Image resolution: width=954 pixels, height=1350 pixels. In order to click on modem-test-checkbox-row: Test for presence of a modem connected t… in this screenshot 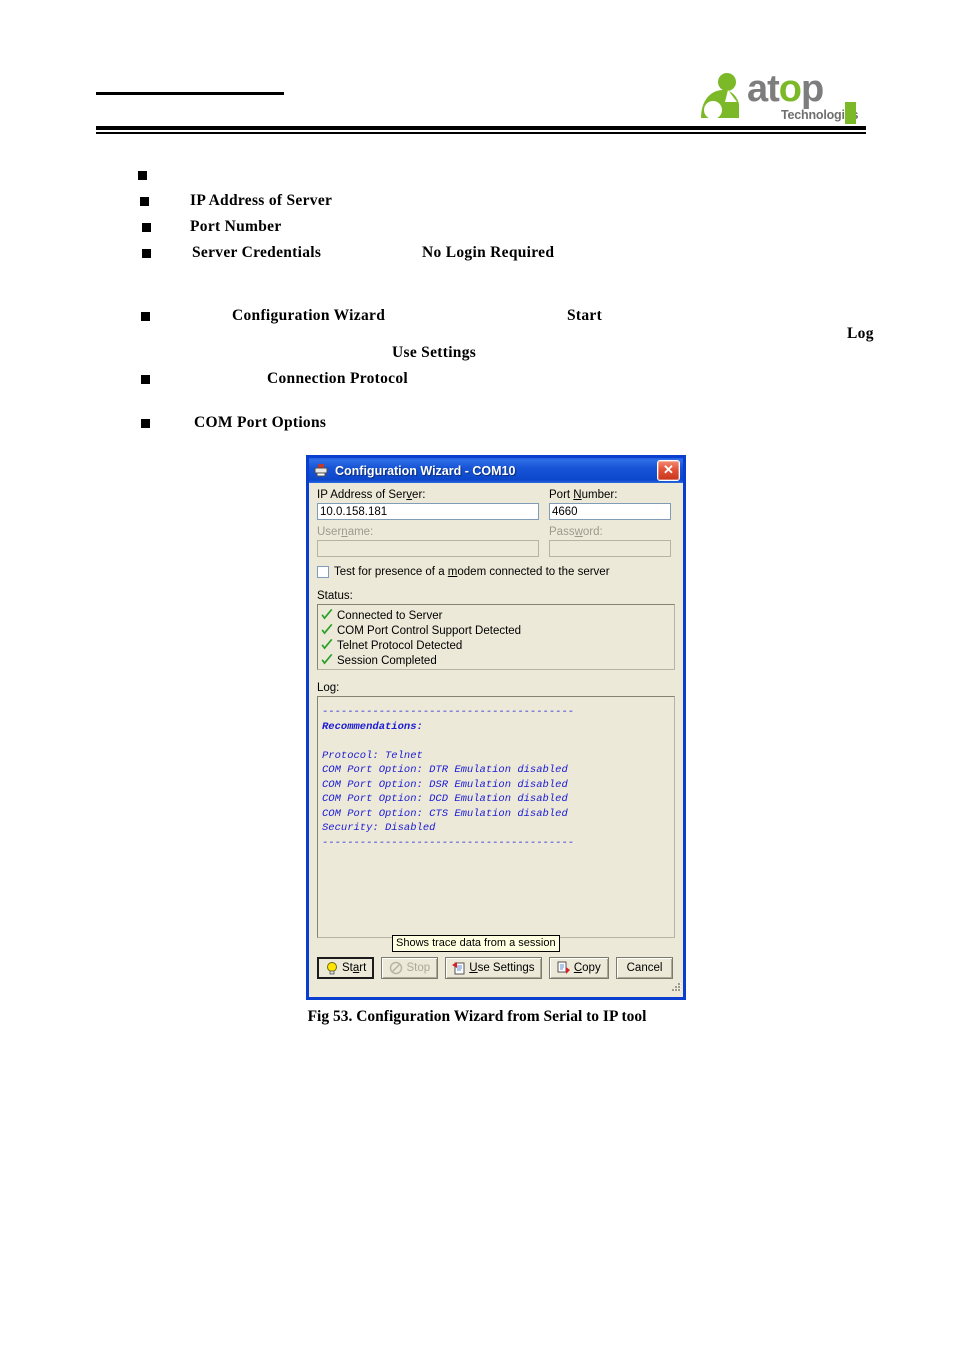, I will do `click(496, 572)`.